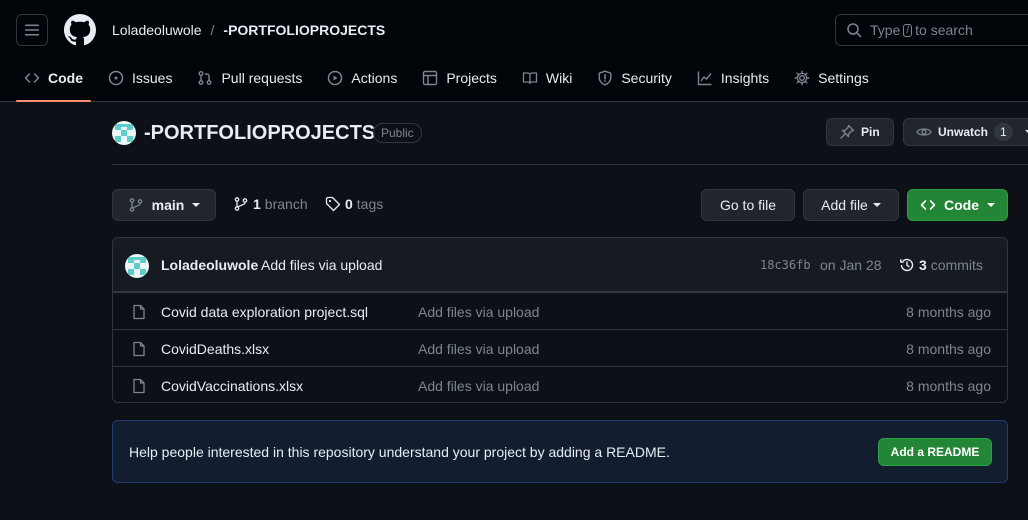 Image resolution: width=1028 pixels, height=520 pixels. I want to click on tab-label: Insights, so click(745, 78).